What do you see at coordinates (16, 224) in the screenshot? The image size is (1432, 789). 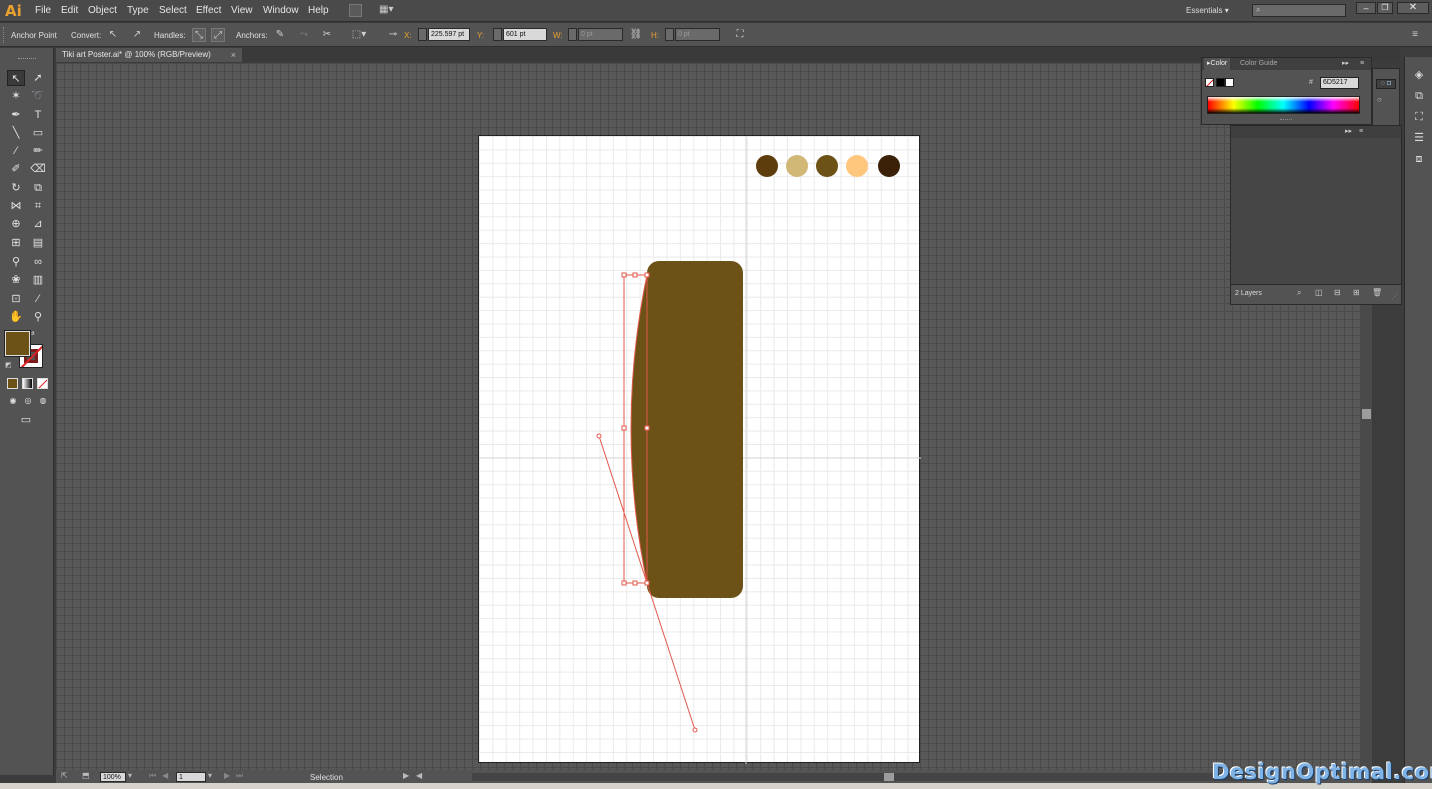 I see `shape-builder-tool-icon: ⊕` at bounding box center [16, 224].